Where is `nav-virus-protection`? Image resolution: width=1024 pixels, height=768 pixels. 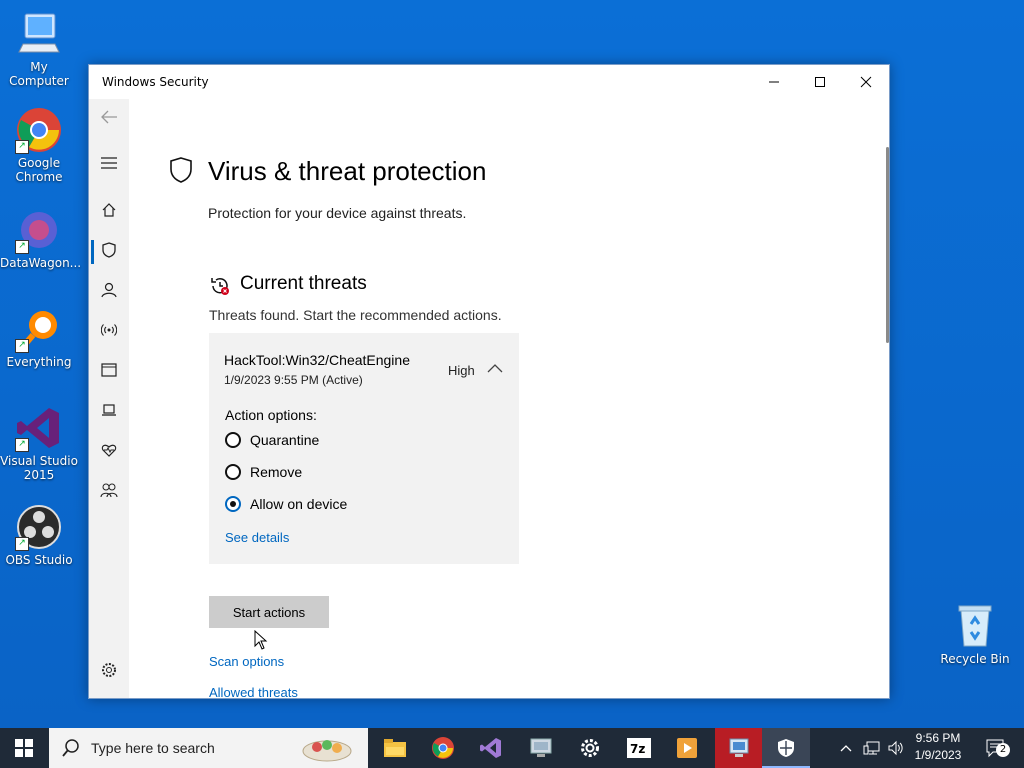 nav-virus-protection is located at coordinates (109, 250).